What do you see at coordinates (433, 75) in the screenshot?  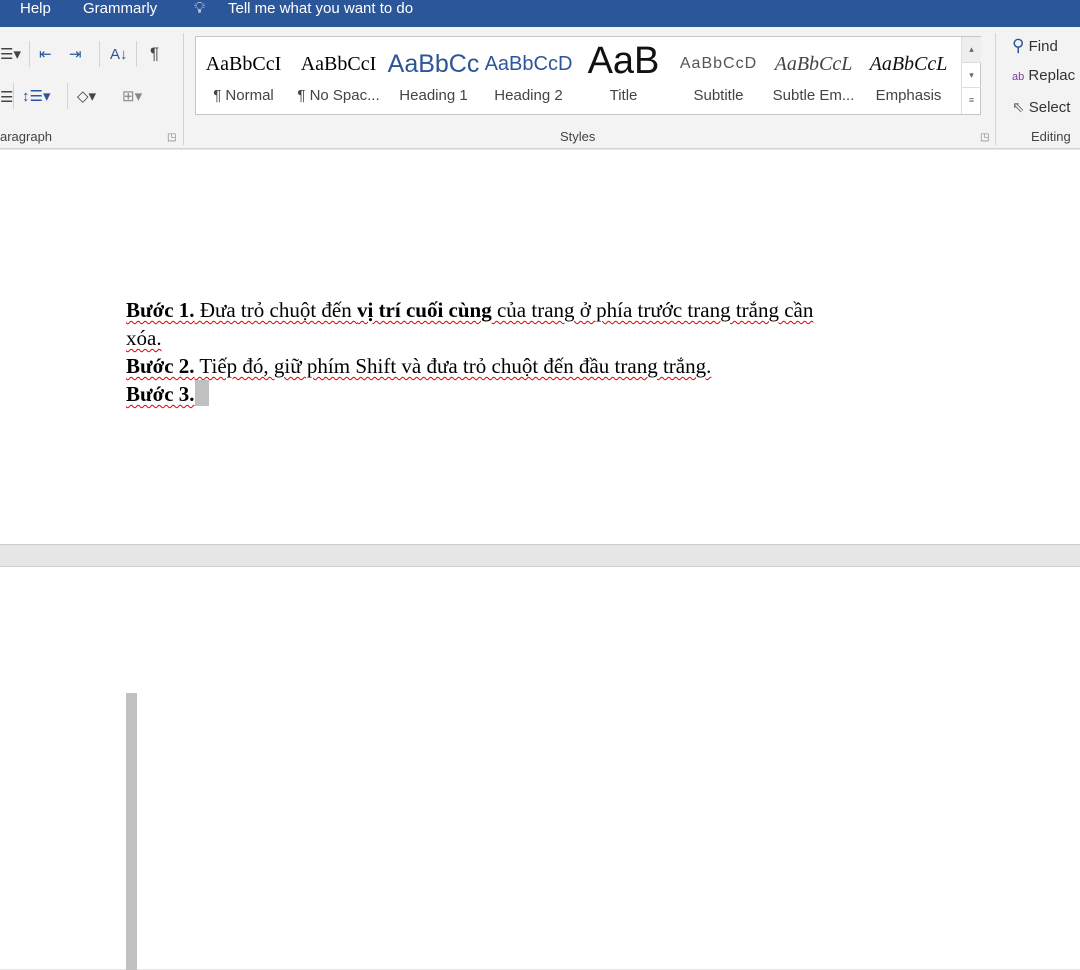 I see `style-heading-1: AaBbCc Heading 1` at bounding box center [433, 75].